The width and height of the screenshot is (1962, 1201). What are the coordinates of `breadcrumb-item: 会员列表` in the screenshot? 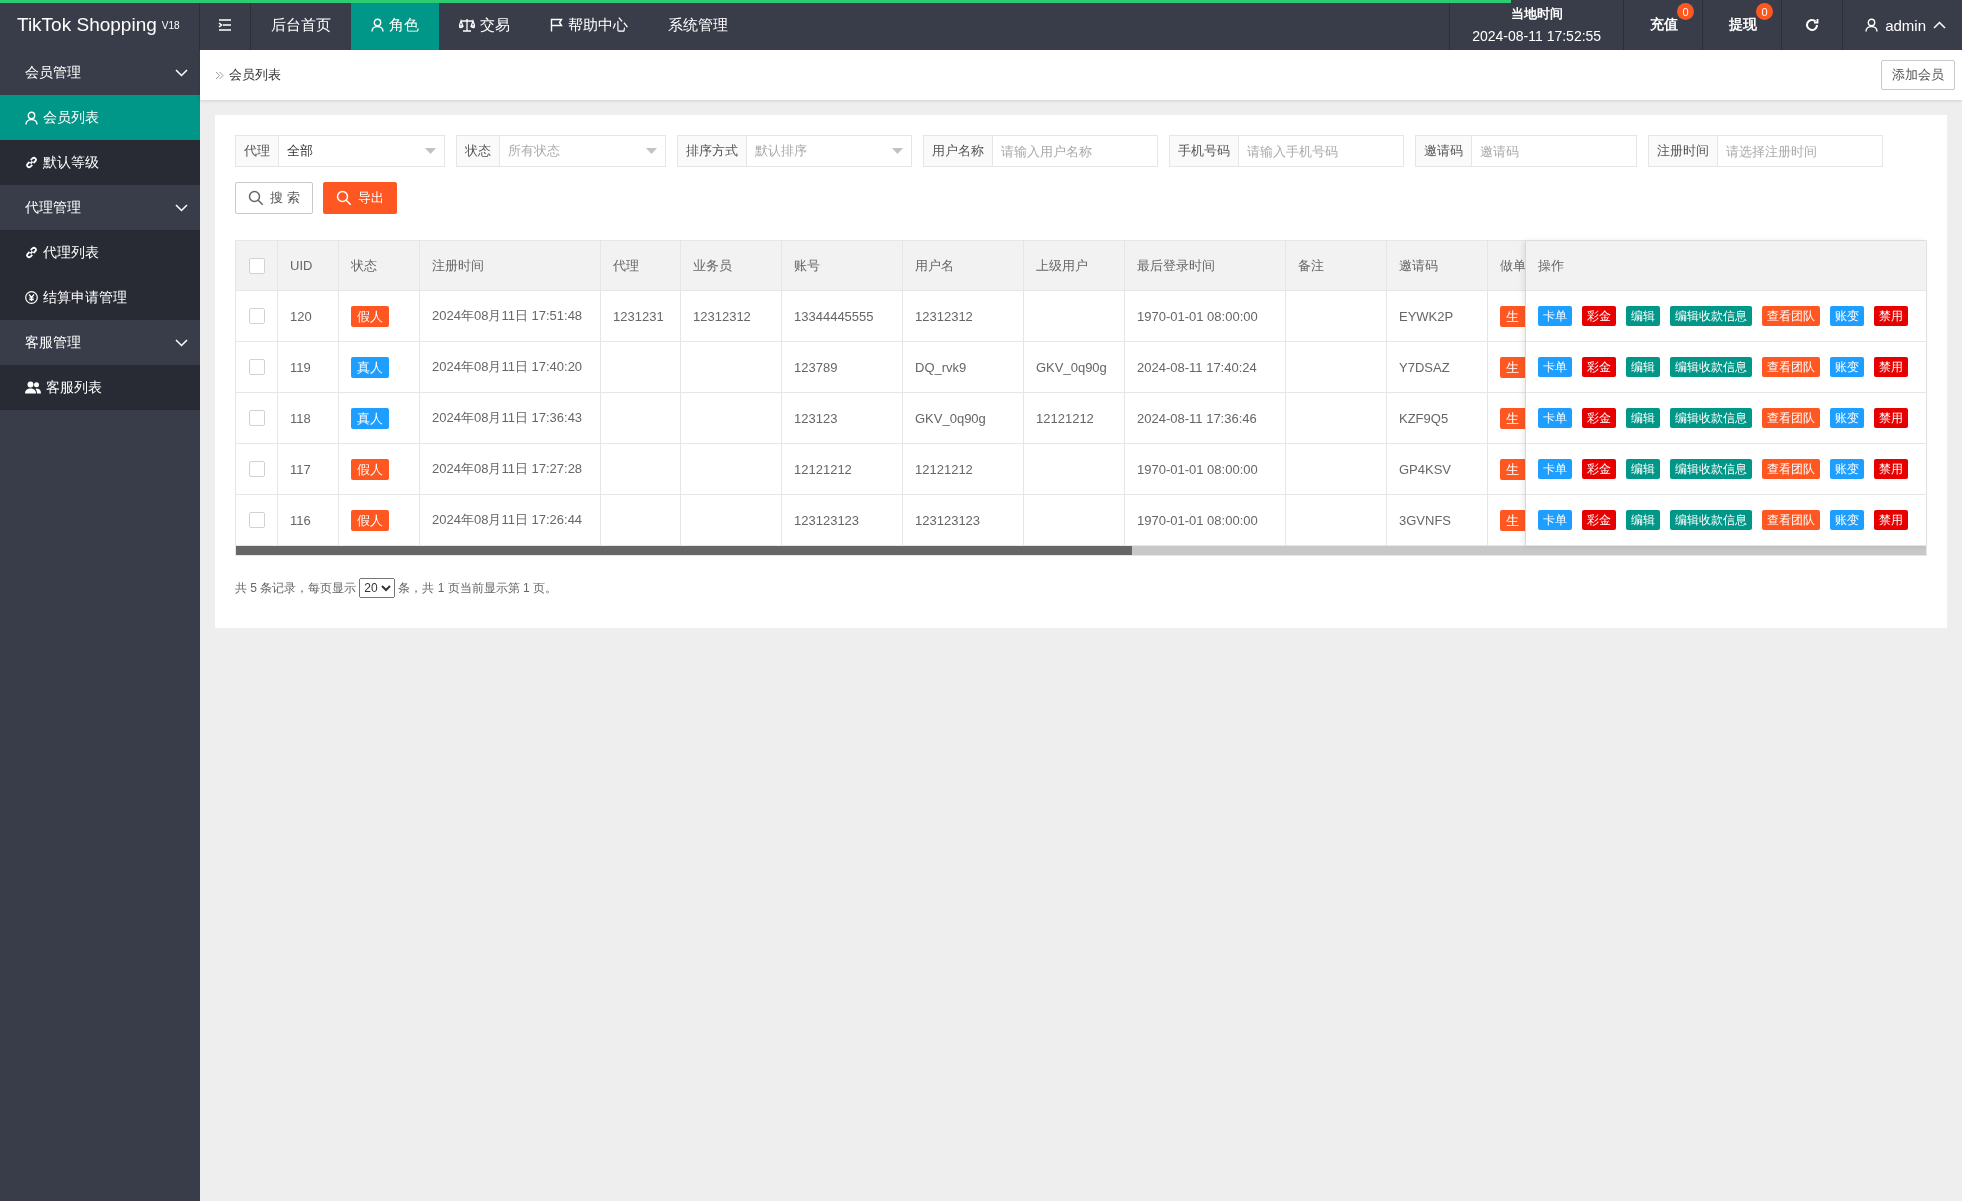 It's located at (255, 75).